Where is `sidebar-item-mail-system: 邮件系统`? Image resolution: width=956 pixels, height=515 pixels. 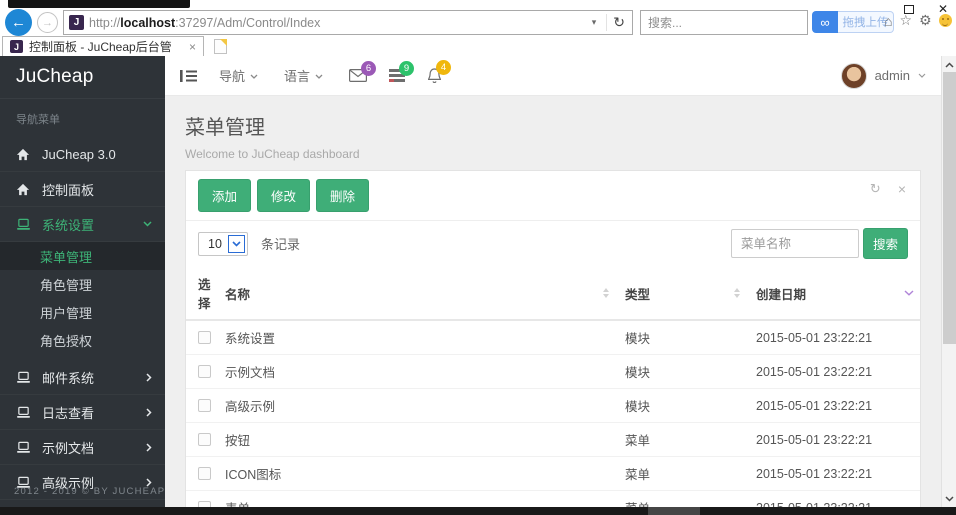 sidebar-item-mail-system: 邮件系统 is located at coordinates (82, 377).